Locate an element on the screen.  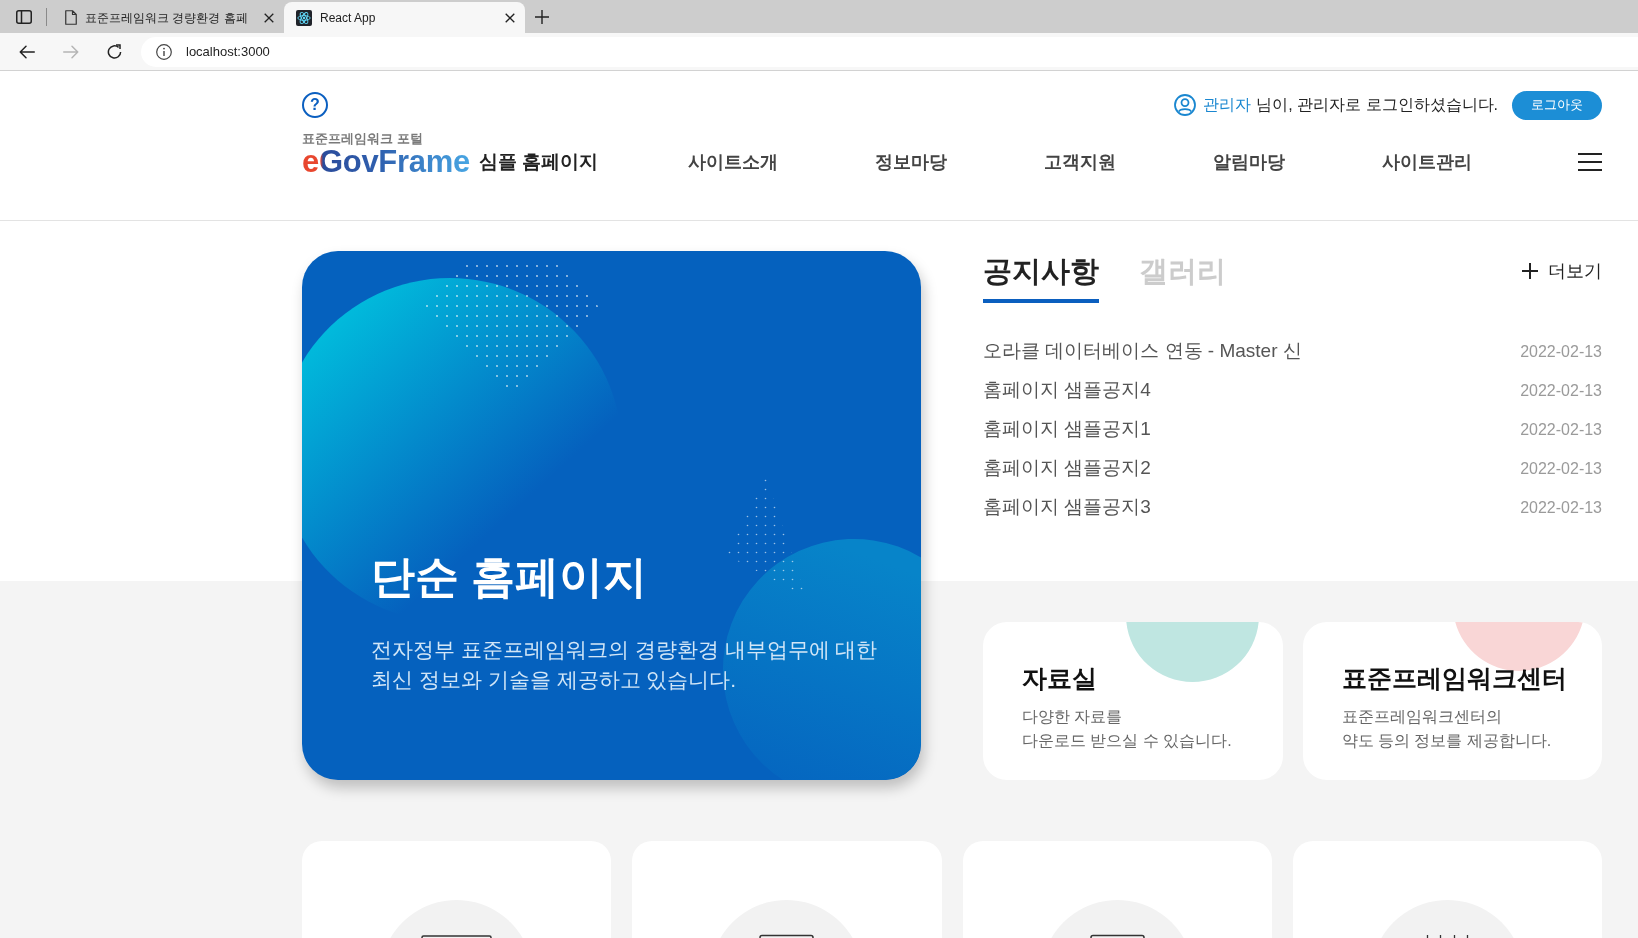
login-message: 님이, 관리자로 로그인하셨습니다. is located at coordinates (1377, 105).